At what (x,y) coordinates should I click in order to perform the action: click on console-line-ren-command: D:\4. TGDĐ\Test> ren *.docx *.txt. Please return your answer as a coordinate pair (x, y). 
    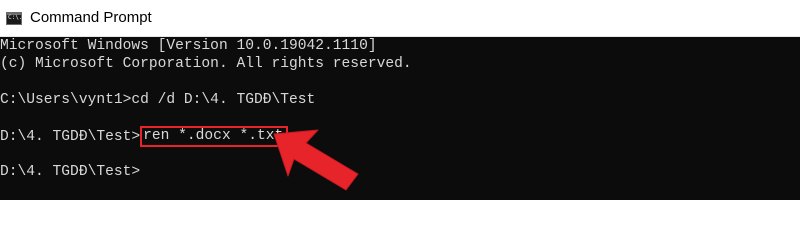
    Looking at the image, I should click on (144, 137).